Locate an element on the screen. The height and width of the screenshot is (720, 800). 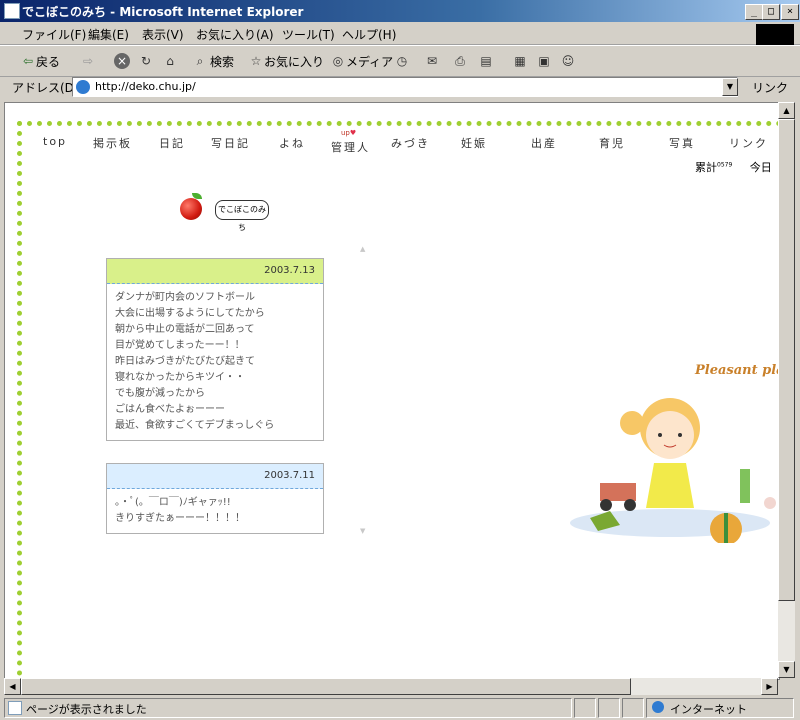
entry-line: 。・ﾟ(。￣ロ￣)ﾉギャァｯ!! is located at coordinates (173, 502).